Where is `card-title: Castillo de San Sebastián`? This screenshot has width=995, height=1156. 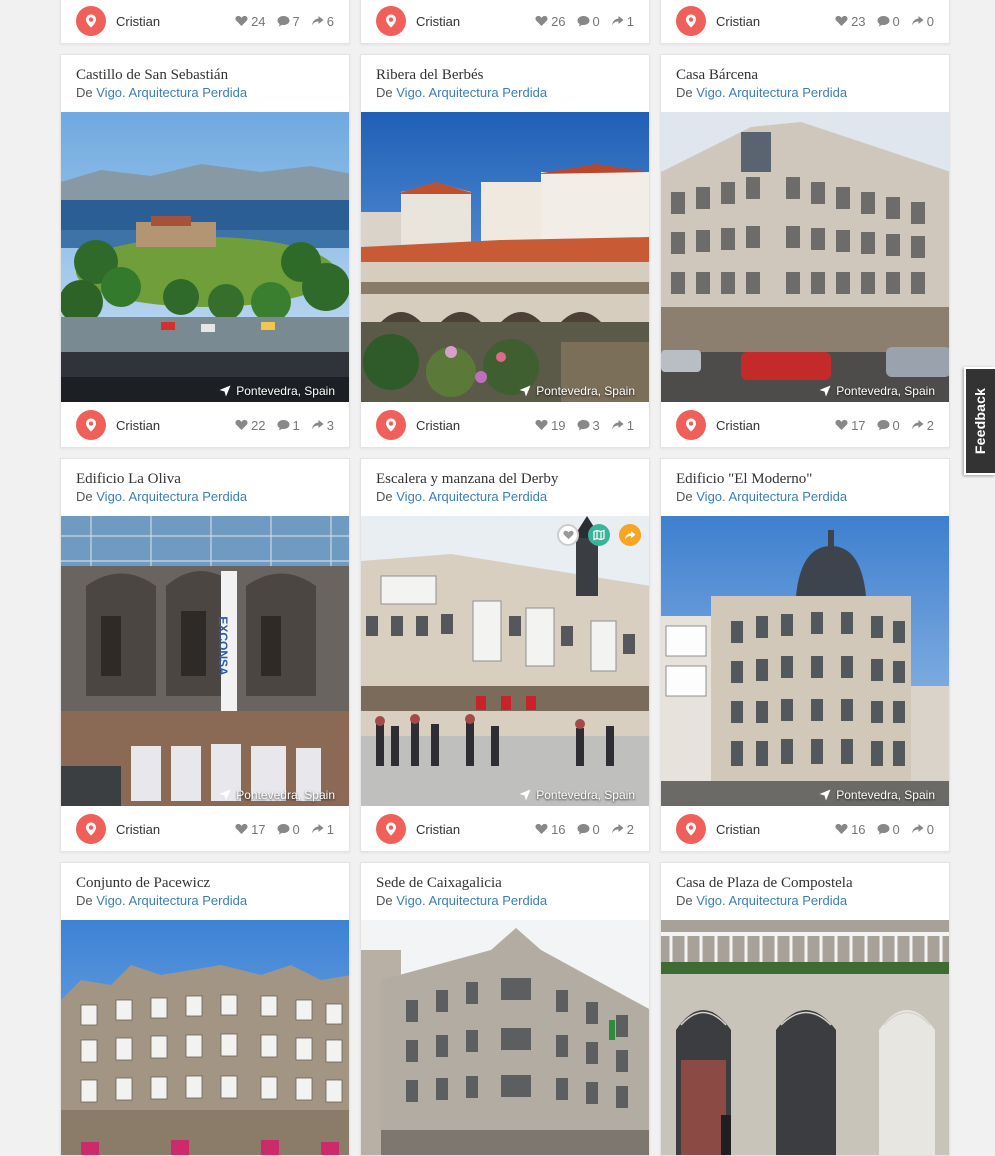 card-title: Castillo de San Sebastián is located at coordinates (205, 75).